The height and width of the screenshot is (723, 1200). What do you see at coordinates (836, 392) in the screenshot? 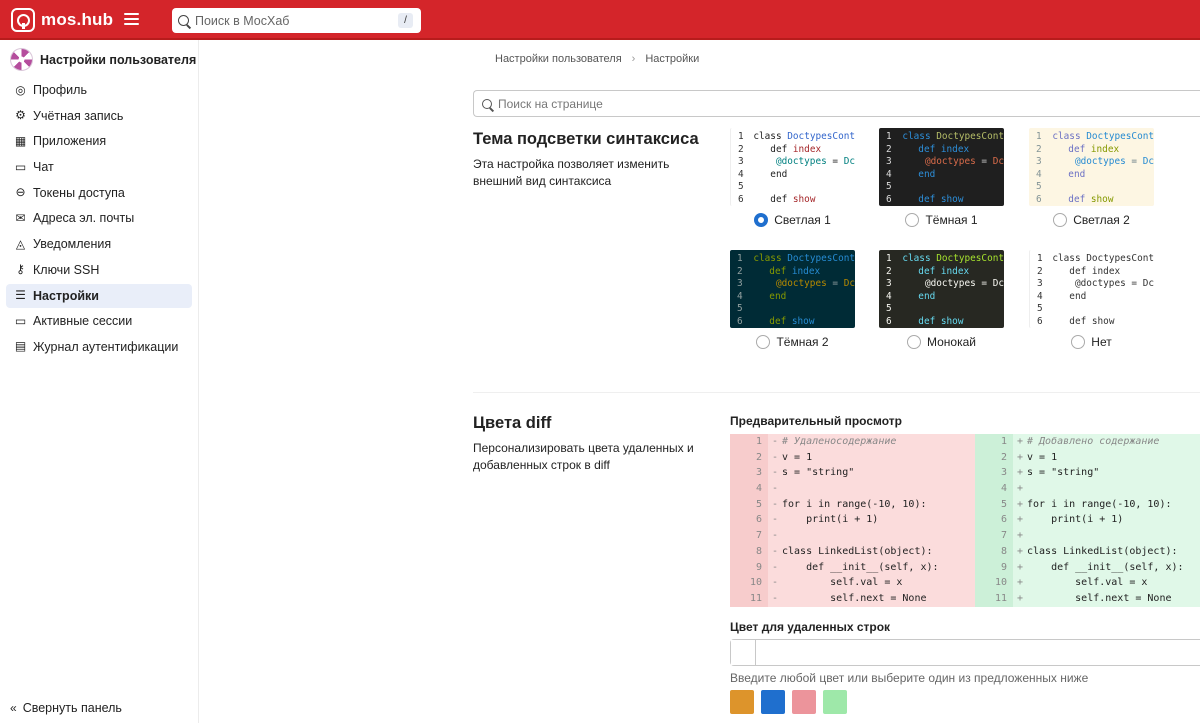
I see `section-divider` at bounding box center [836, 392].